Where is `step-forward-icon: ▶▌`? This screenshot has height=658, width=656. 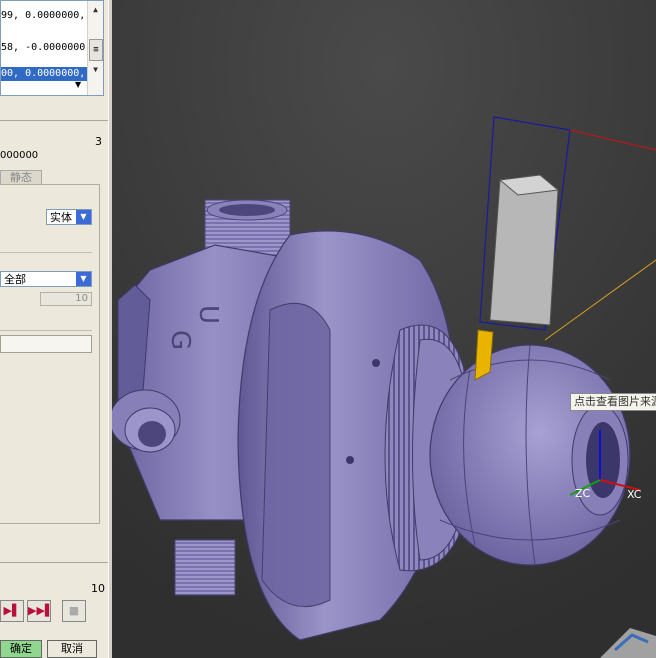
step-forward-icon: ▶▌ is located at coordinates (12, 610).